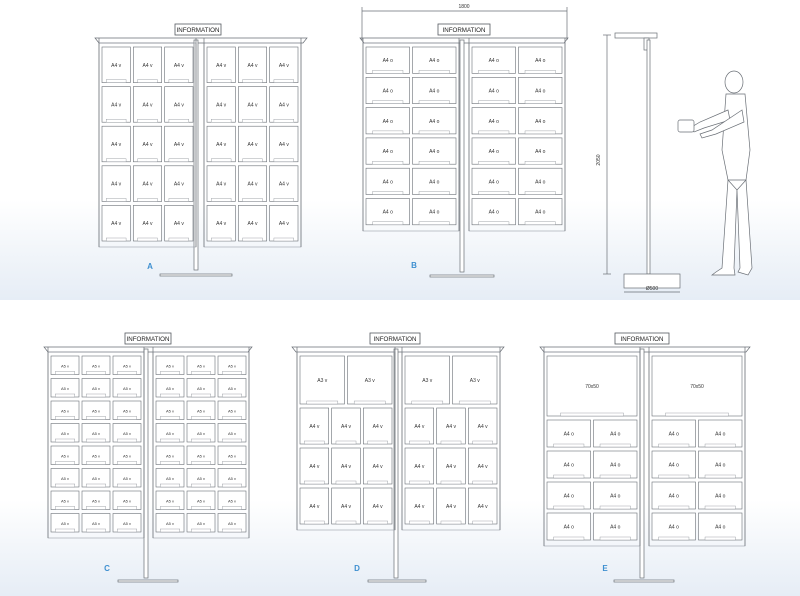  Describe the element at coordinates (201, 40) in the screenshot. I see `top-bar` at that location.